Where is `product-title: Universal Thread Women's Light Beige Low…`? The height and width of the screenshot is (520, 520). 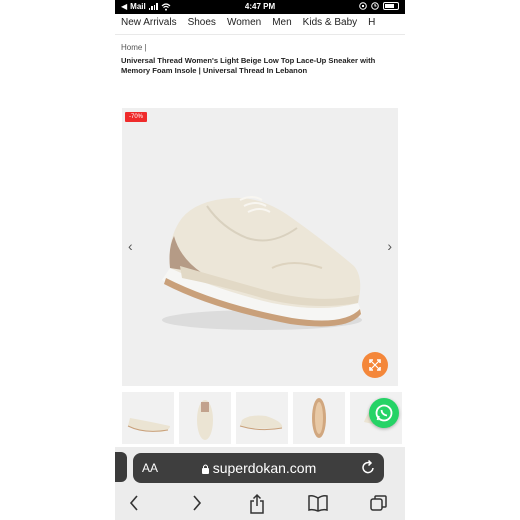
product-title: Universal Thread Women's Light Beige Low… is located at coordinates (248, 65).